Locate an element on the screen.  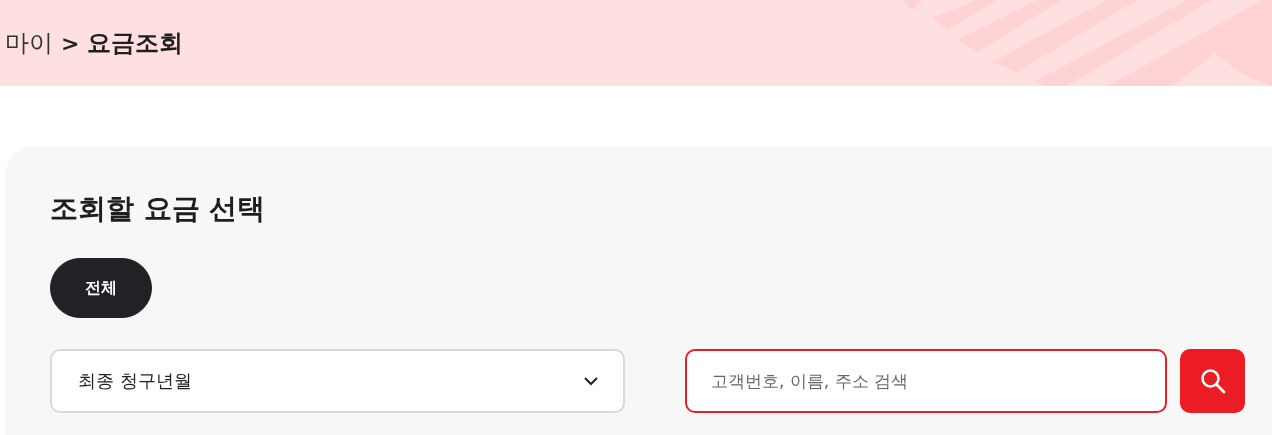
search-field: 고객번호, 이름, 주소 검색 is located at coordinates (926, 381).